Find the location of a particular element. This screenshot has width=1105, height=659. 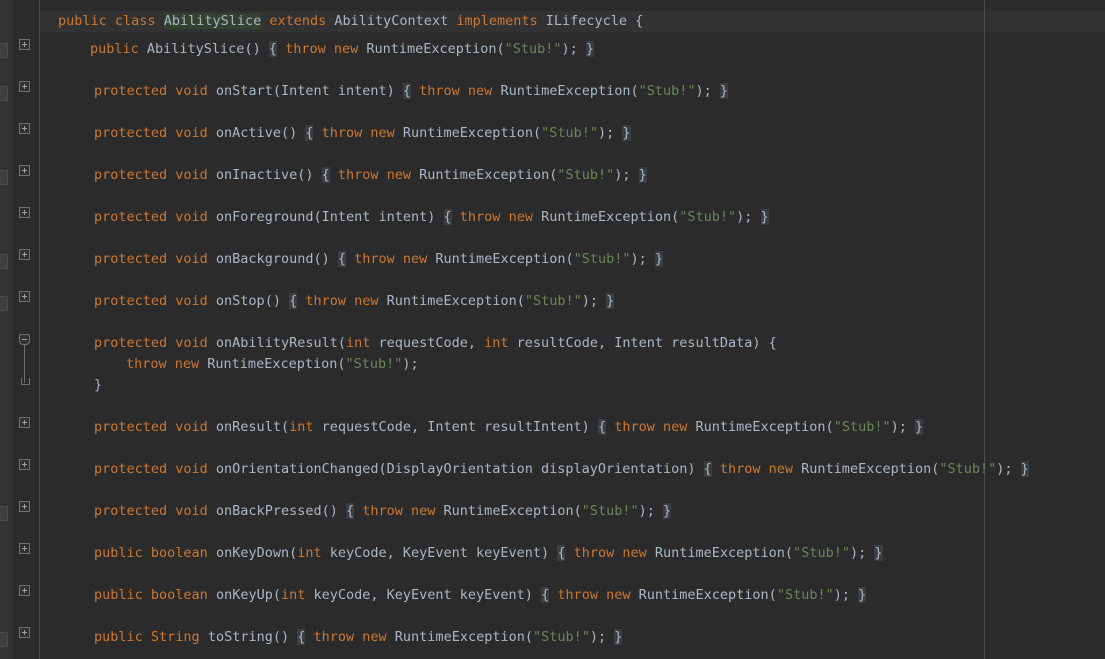

code-token: onInactive() is located at coordinates (268, 175).